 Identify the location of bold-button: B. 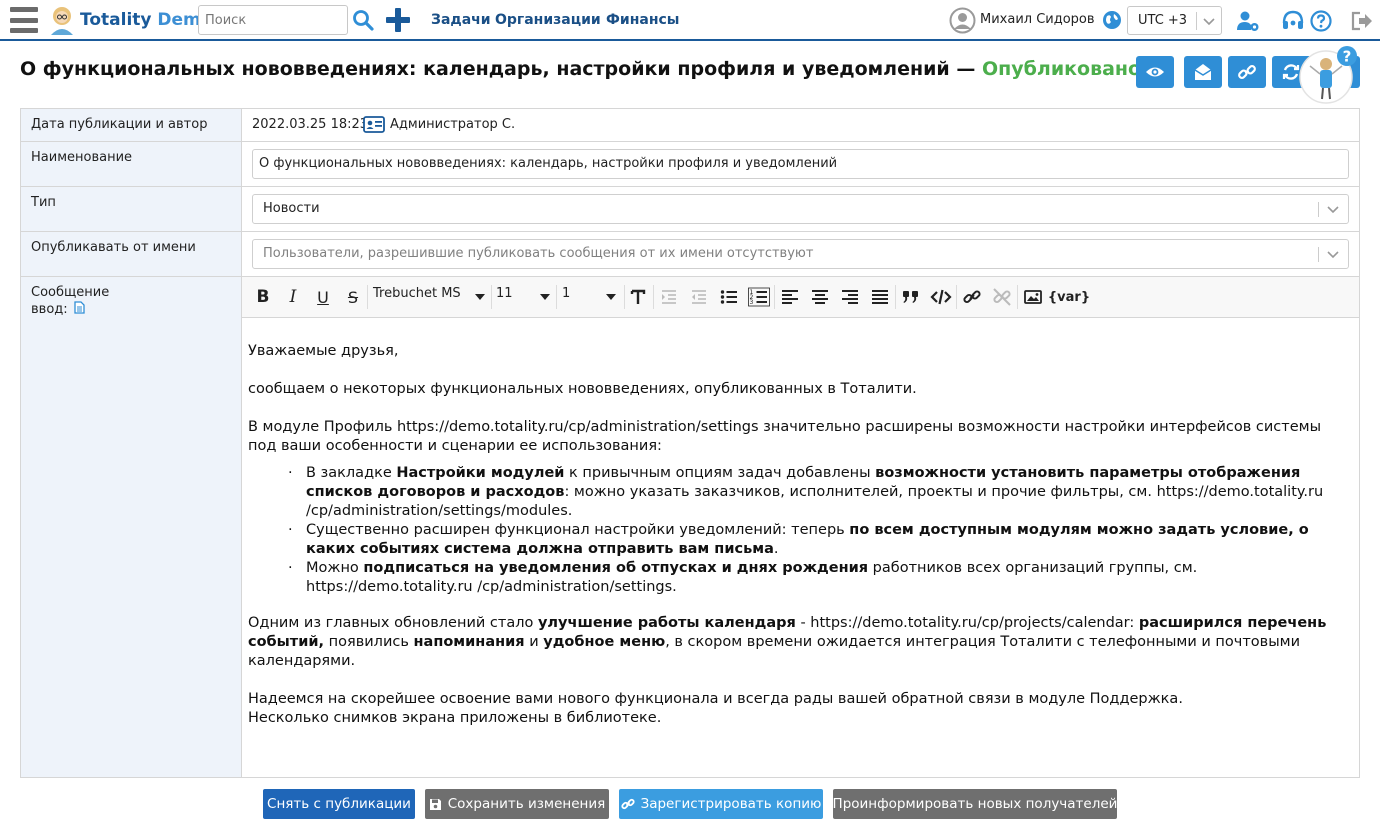
(263, 297).